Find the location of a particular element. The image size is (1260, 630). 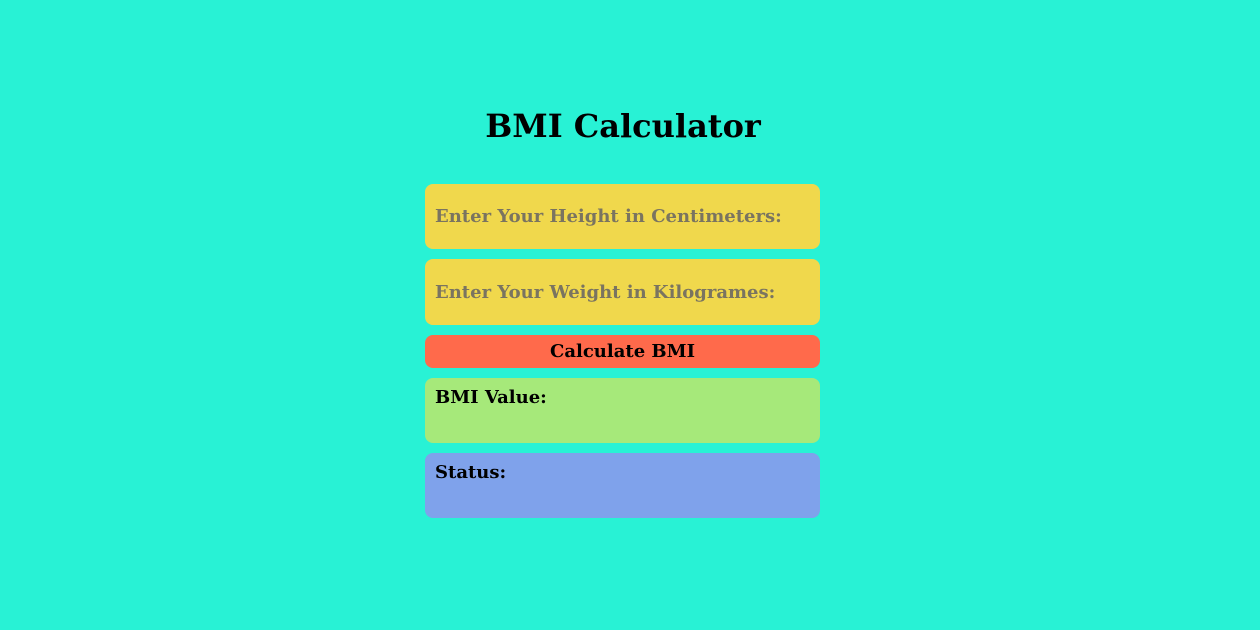

weight-input is located at coordinates (622, 292).